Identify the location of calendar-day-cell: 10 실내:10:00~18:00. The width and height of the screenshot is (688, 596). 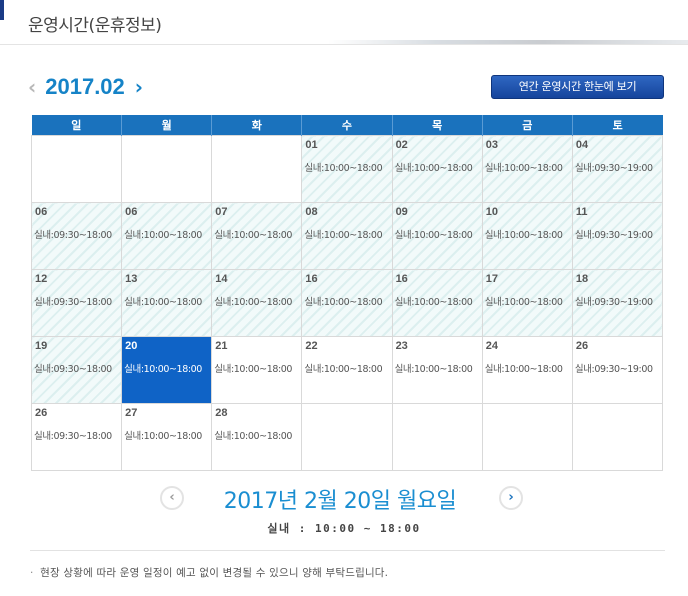
(527, 236).